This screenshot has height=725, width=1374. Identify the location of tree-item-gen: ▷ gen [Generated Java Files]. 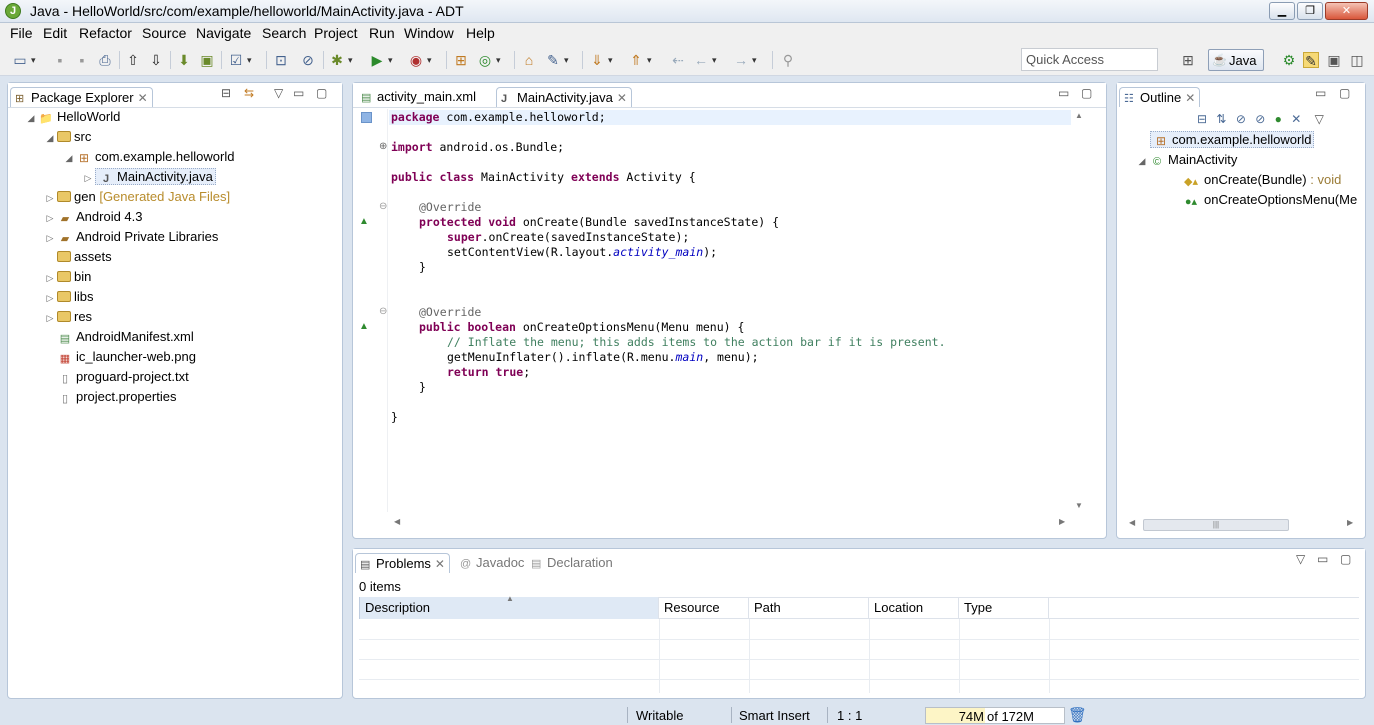
(137, 199).